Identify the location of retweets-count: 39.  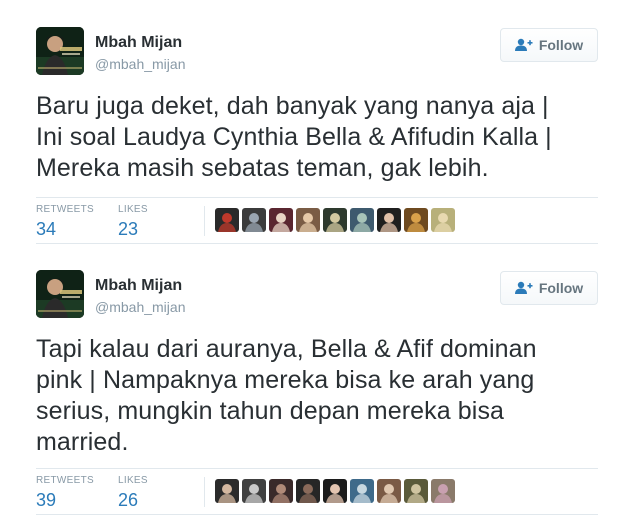
(46, 500).